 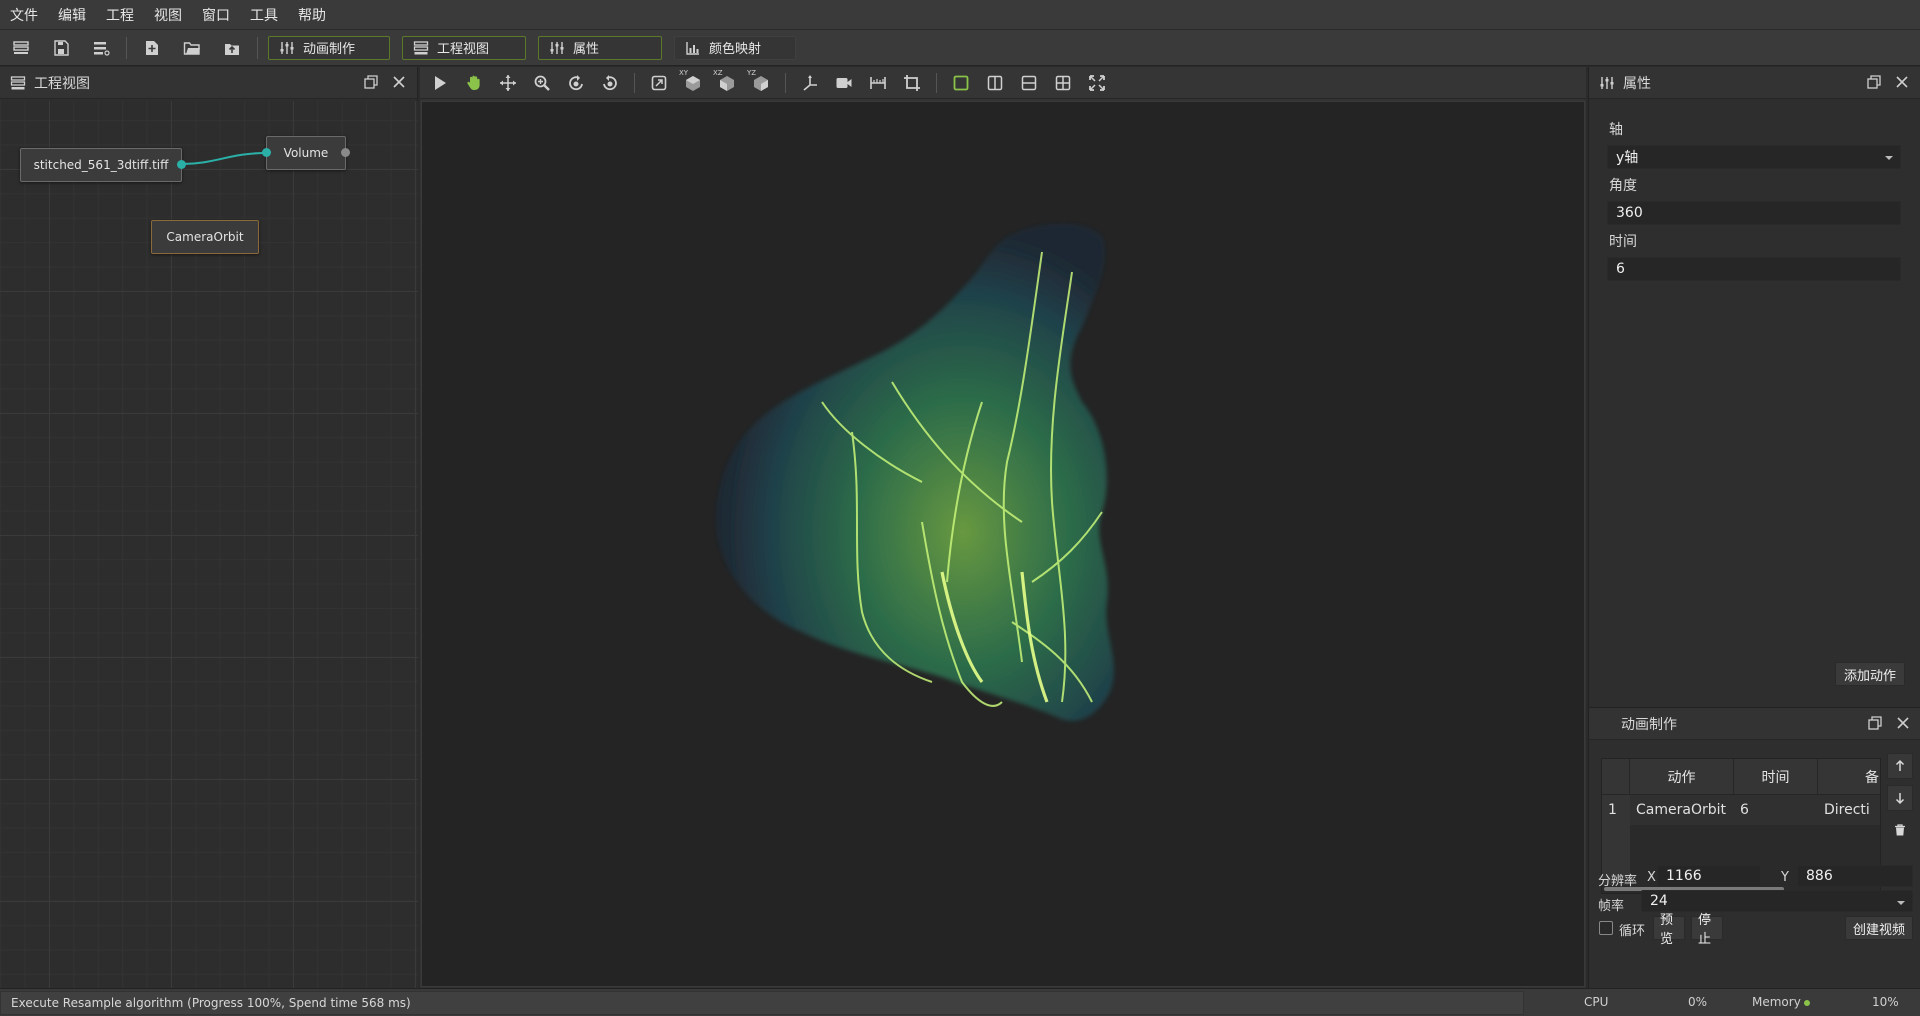 I want to click on crop-icon, so click(x=912, y=83).